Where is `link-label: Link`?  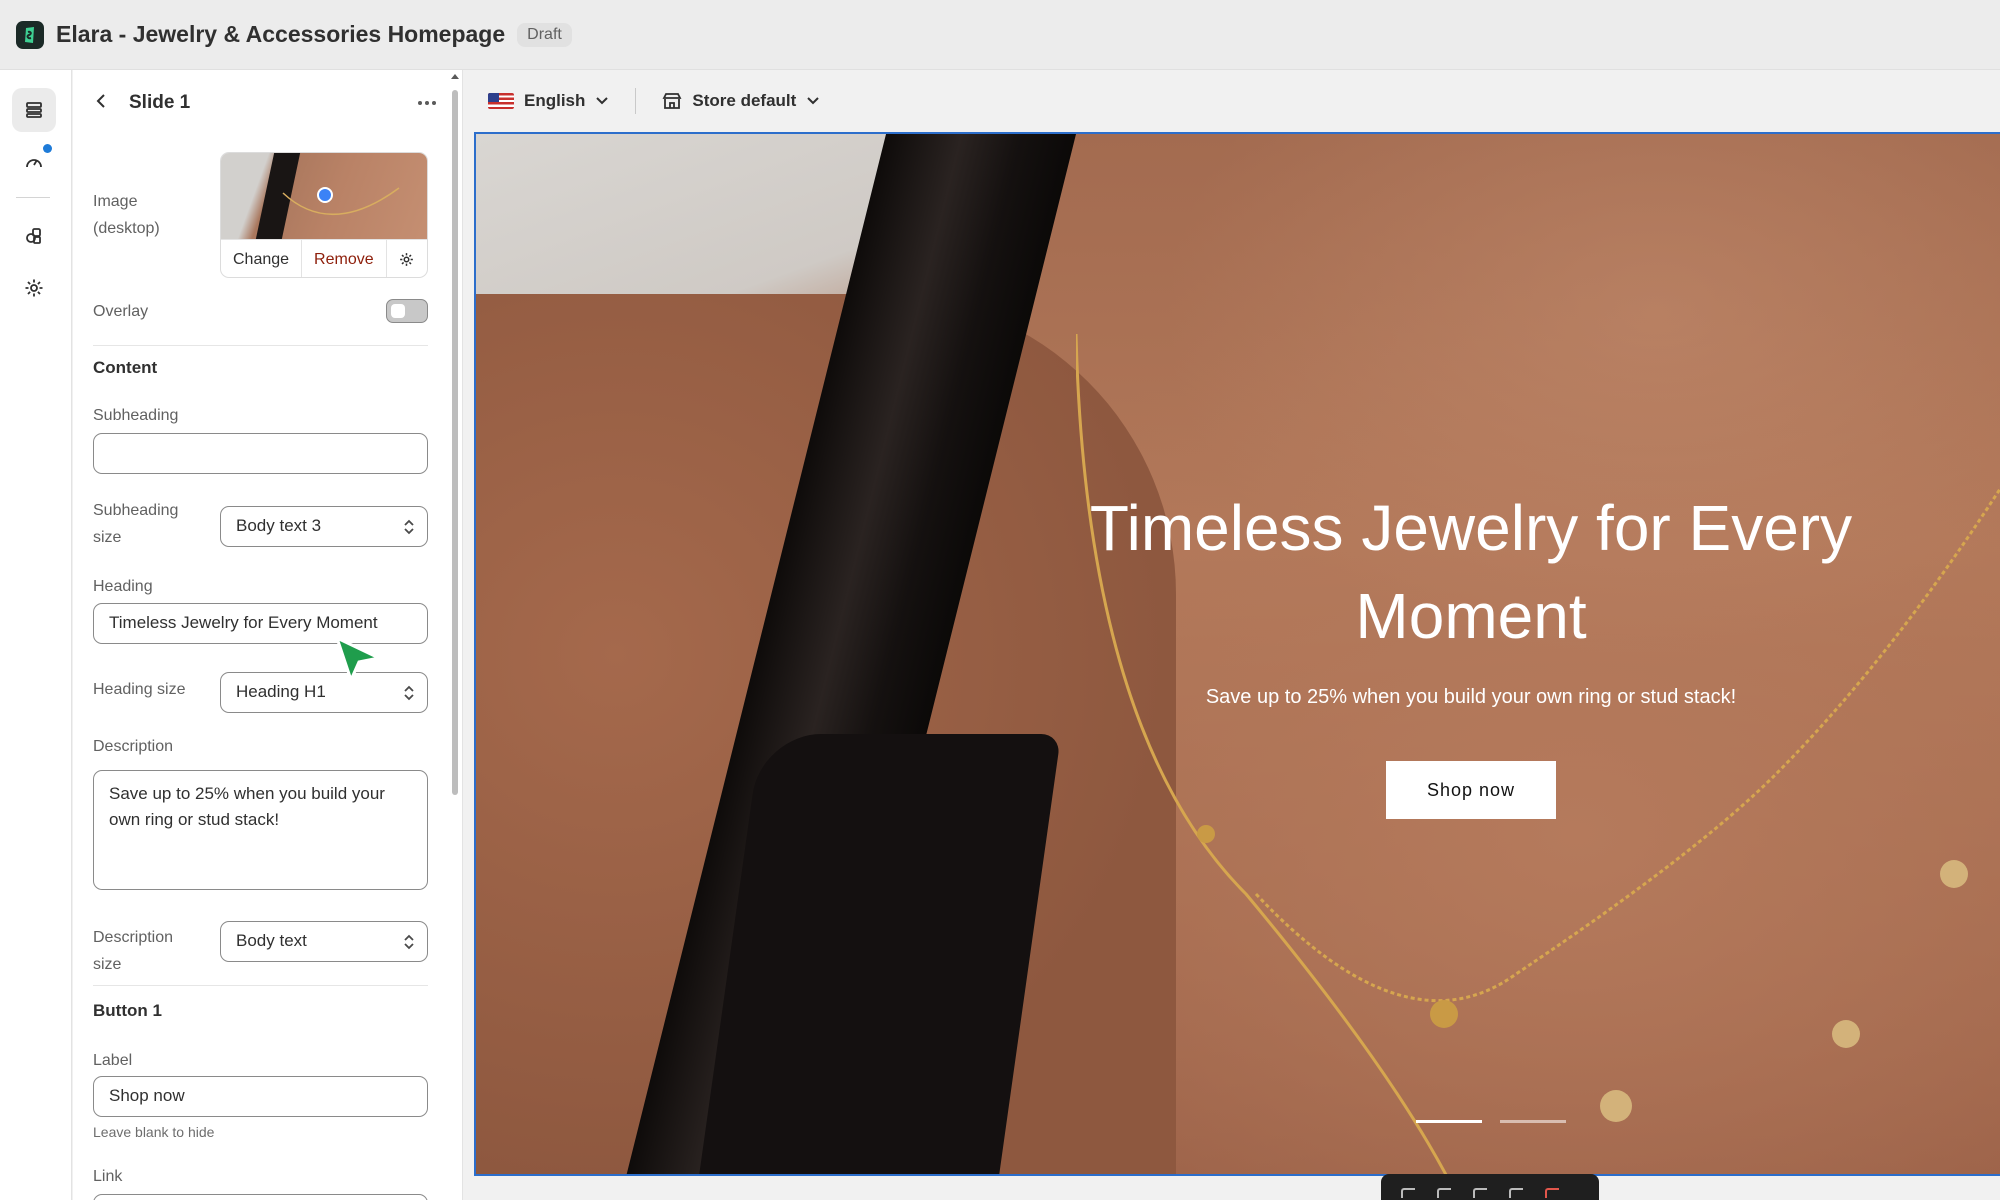 link-label: Link is located at coordinates (108, 1176).